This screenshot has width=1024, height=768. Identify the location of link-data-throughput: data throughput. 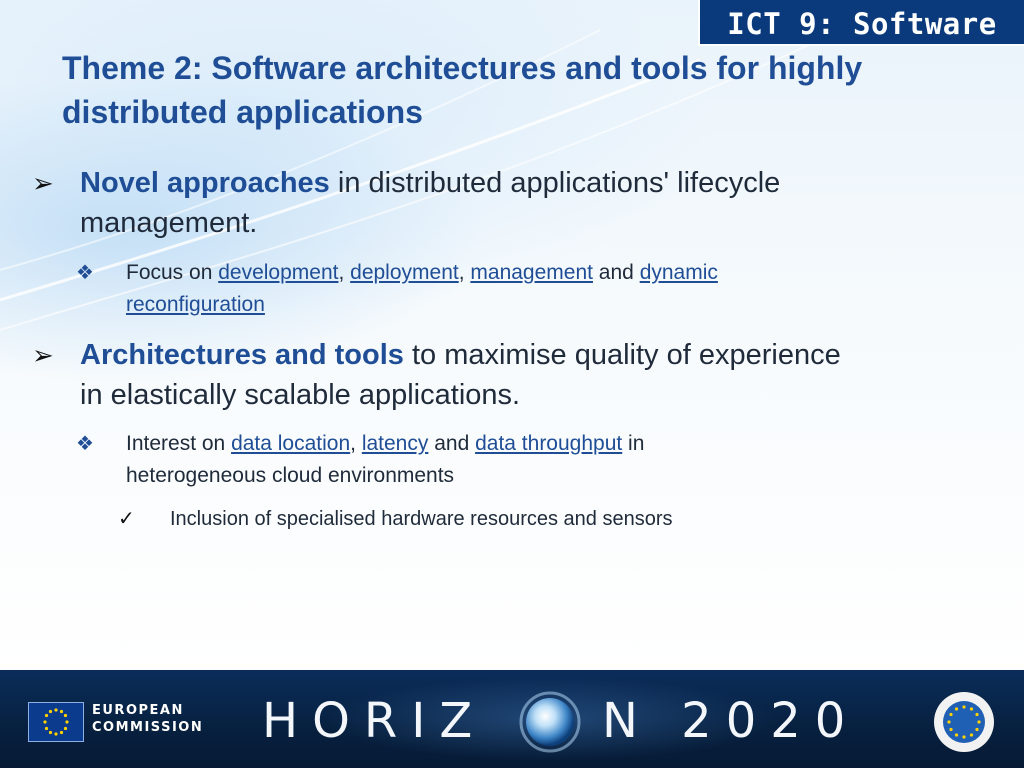
(548, 443).